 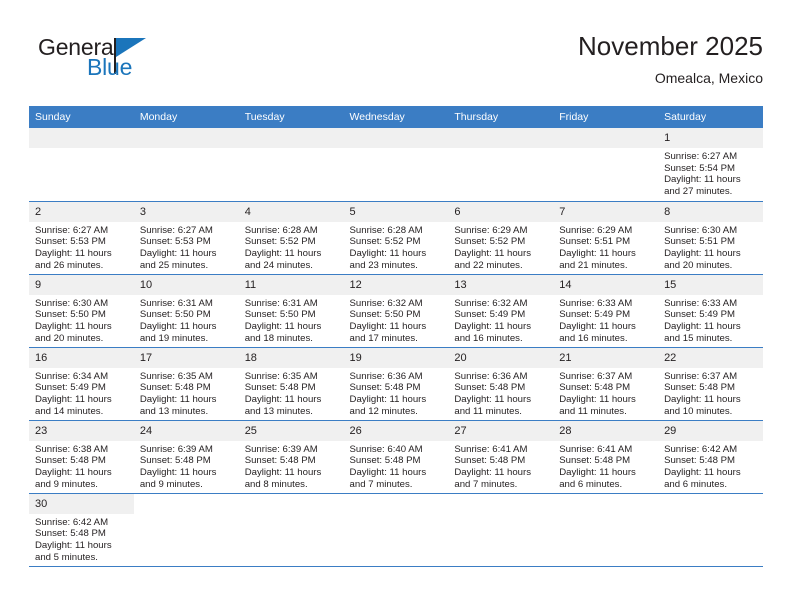 I want to click on day-number: 2, so click(x=81, y=211).